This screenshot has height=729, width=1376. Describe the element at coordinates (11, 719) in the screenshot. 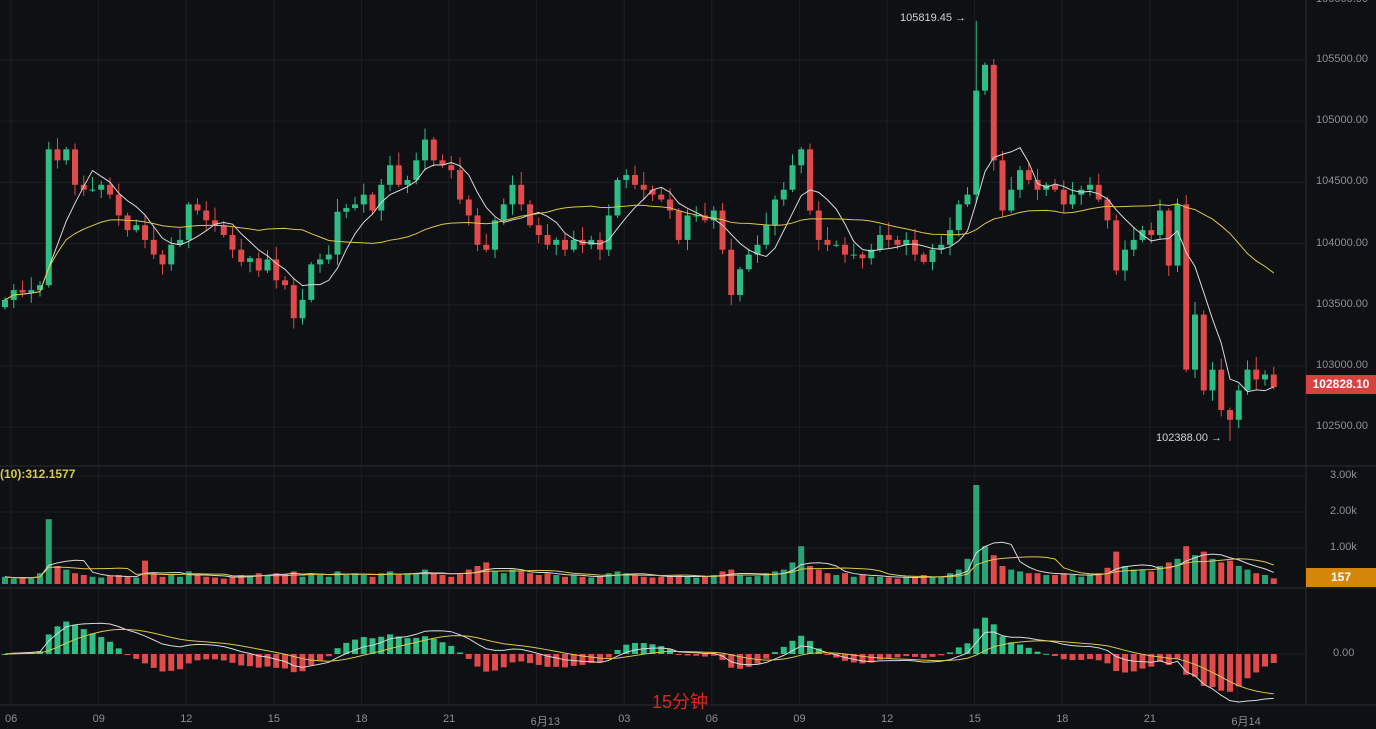

I see `time-tick-label: 06` at that location.